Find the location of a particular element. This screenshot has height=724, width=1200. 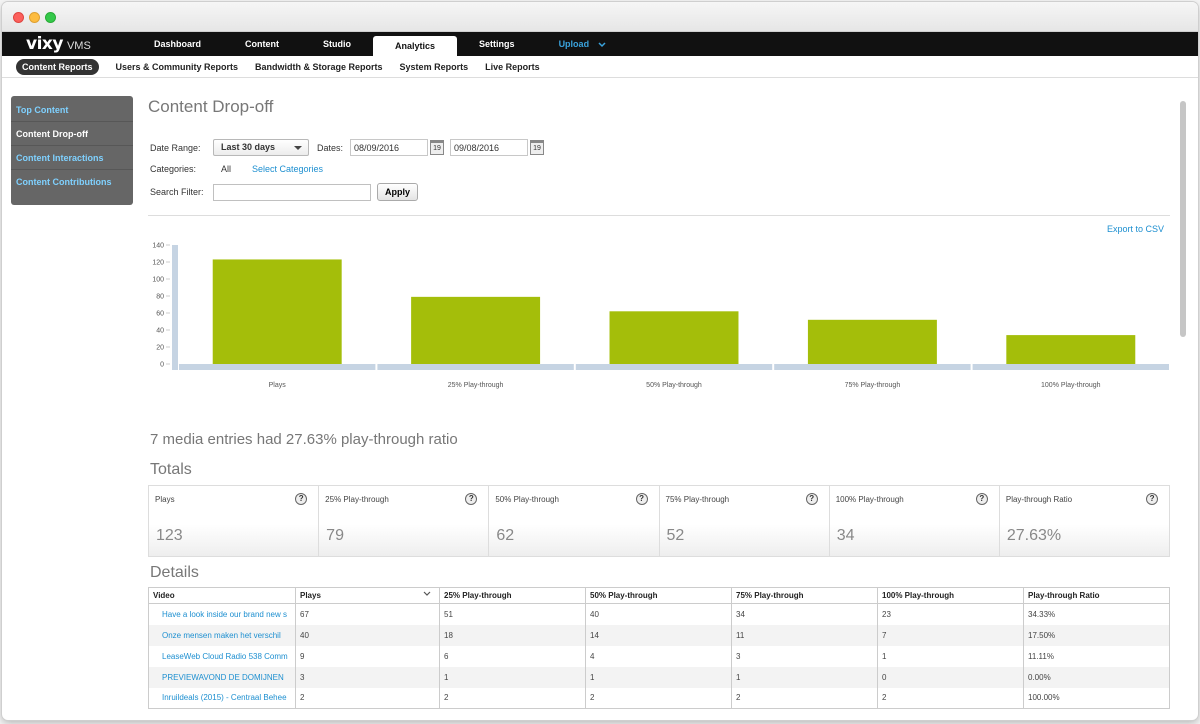

video-title-link: LeaseWeb Cloud Radio 538 Comm is located at coordinates (222, 656).